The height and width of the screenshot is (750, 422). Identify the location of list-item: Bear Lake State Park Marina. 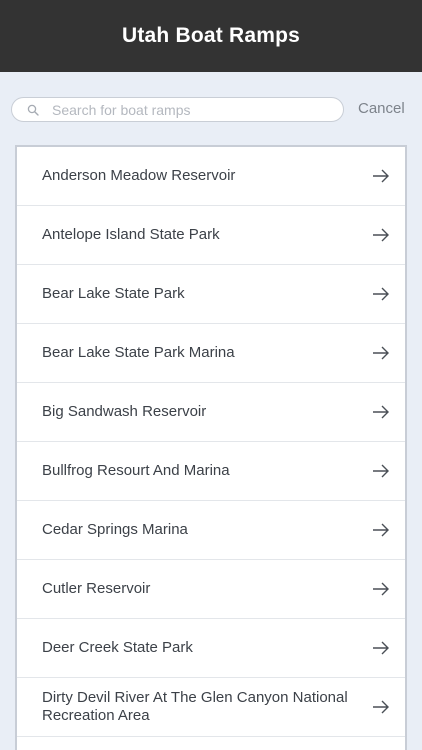
(211, 353).